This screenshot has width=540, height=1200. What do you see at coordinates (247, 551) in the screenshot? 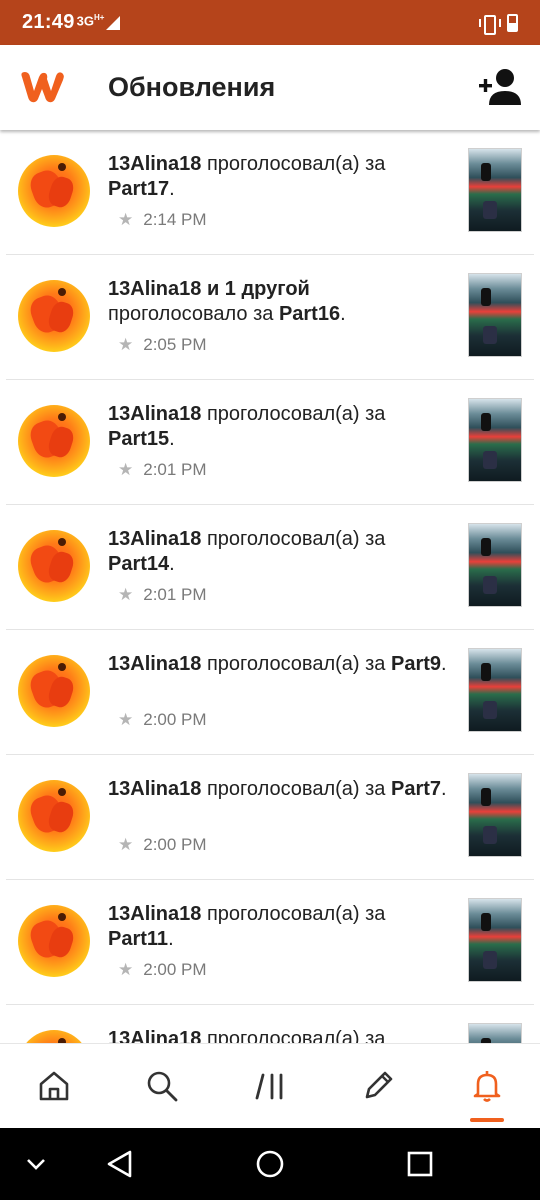
I see `notification-text: 13Alina18 проголосовал(а) за Part14.` at bounding box center [247, 551].